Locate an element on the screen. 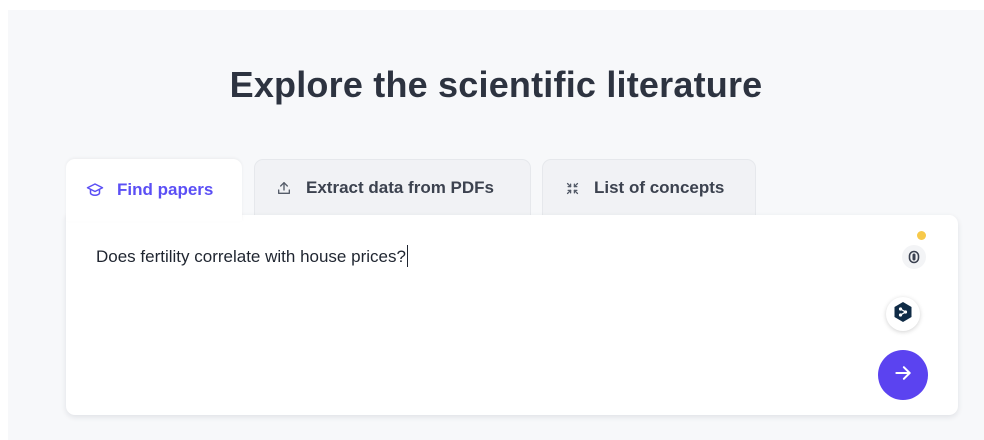 This screenshot has height=440, width=984. deepl-button is located at coordinates (903, 314).